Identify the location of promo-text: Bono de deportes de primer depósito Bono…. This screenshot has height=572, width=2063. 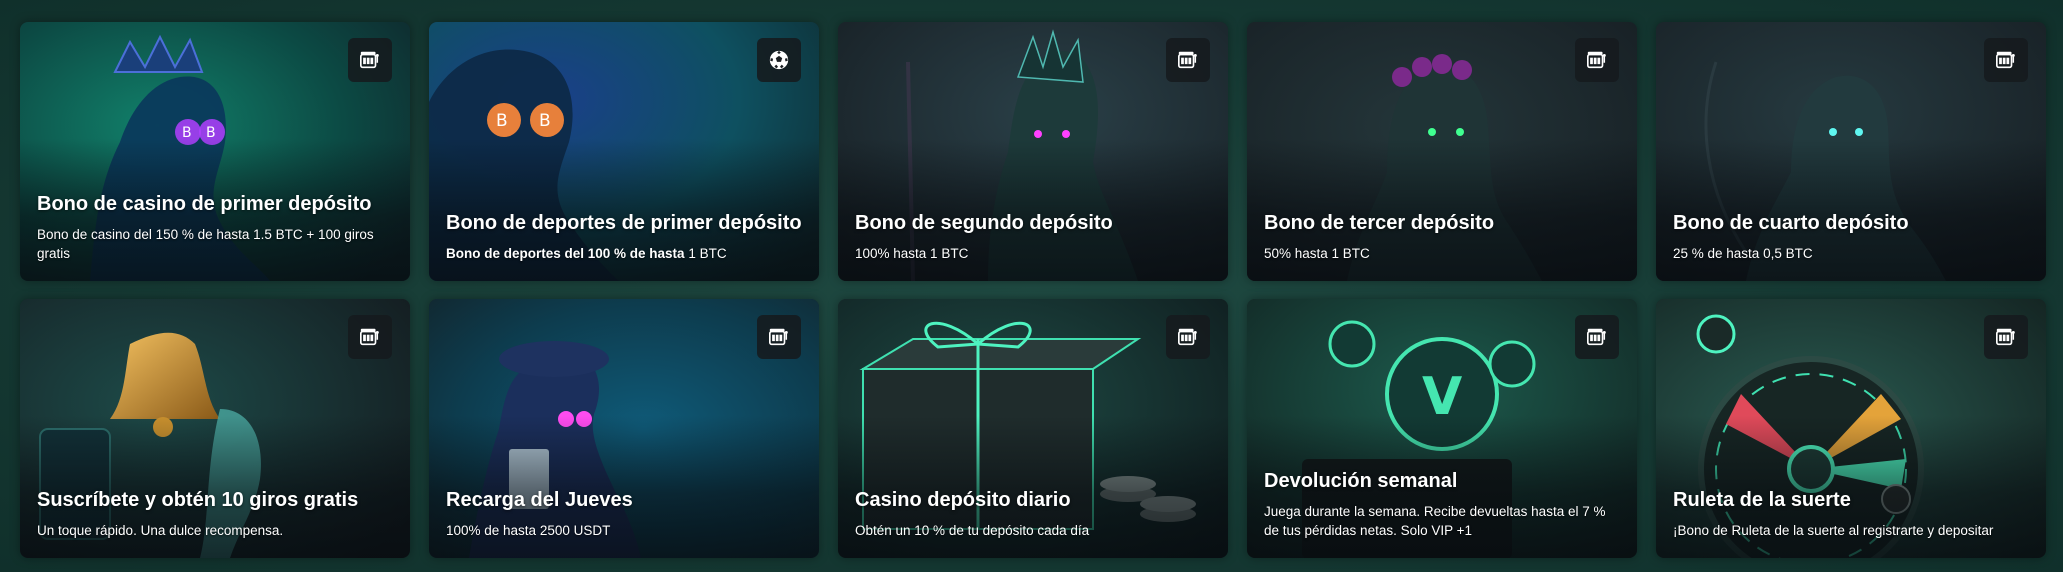
(624, 237).